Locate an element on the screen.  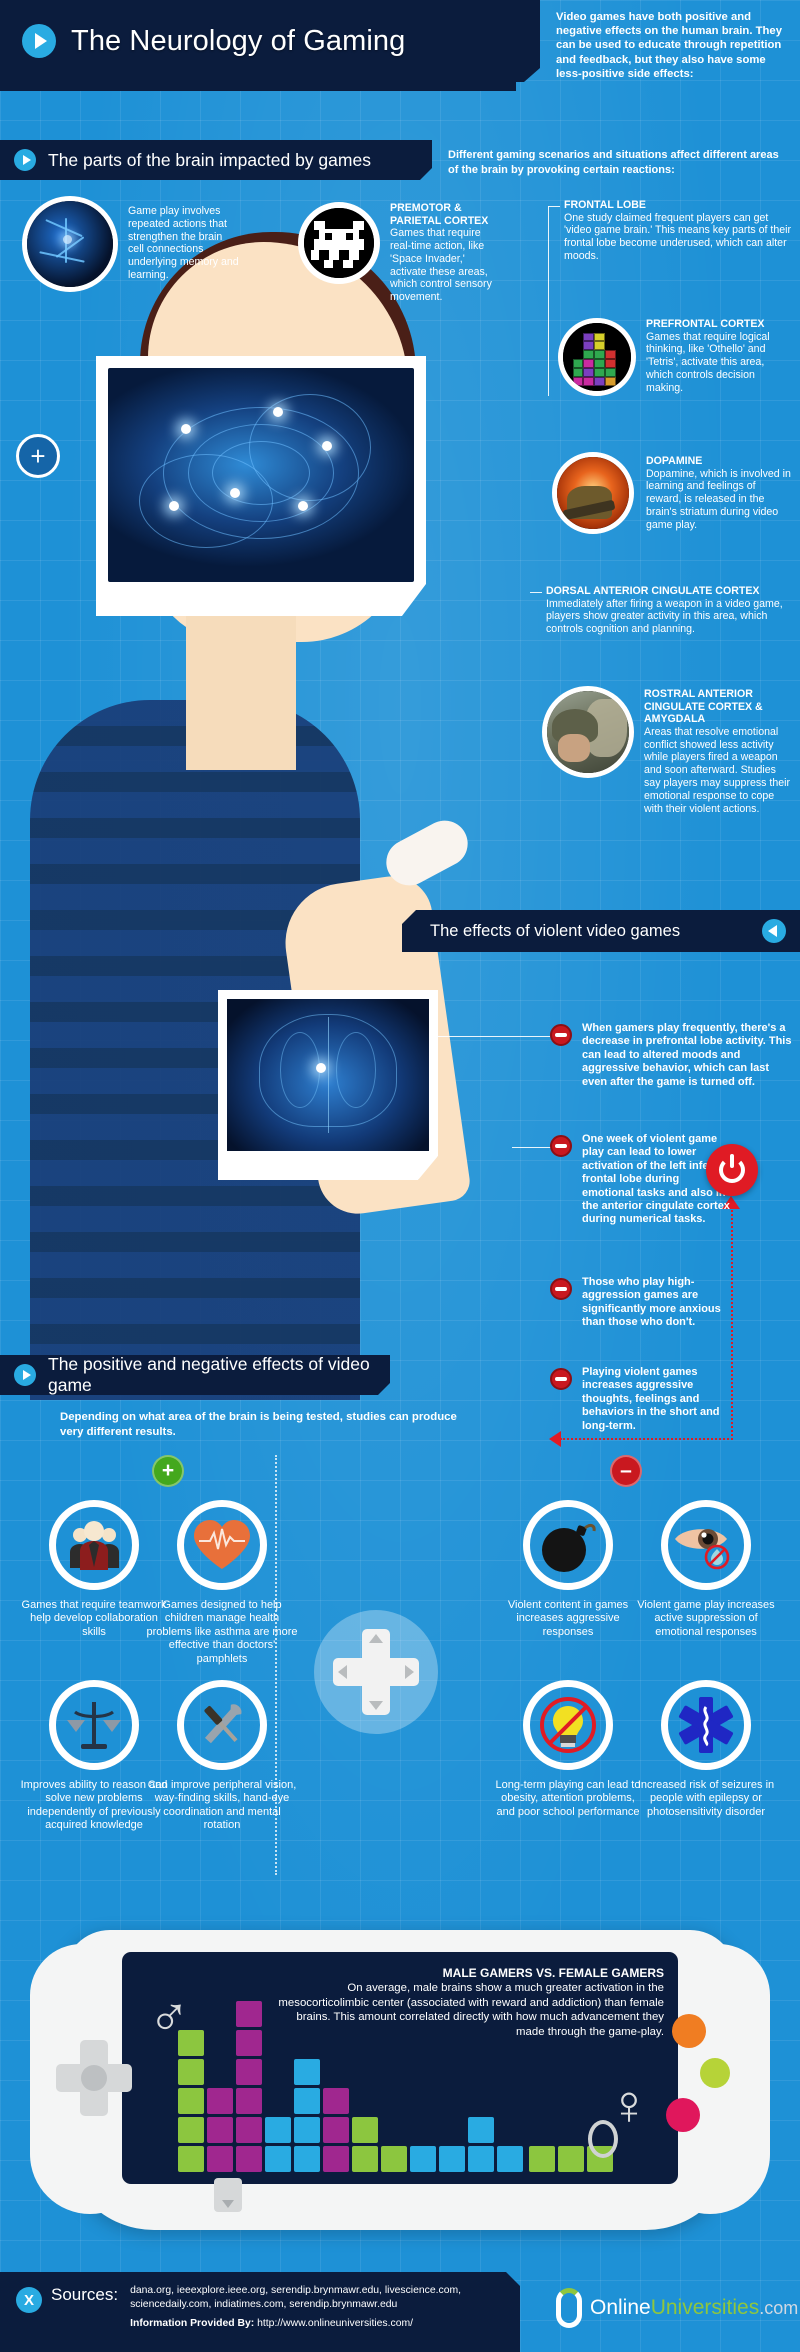
star-of-life-icon is located at coordinates (706, 1725).